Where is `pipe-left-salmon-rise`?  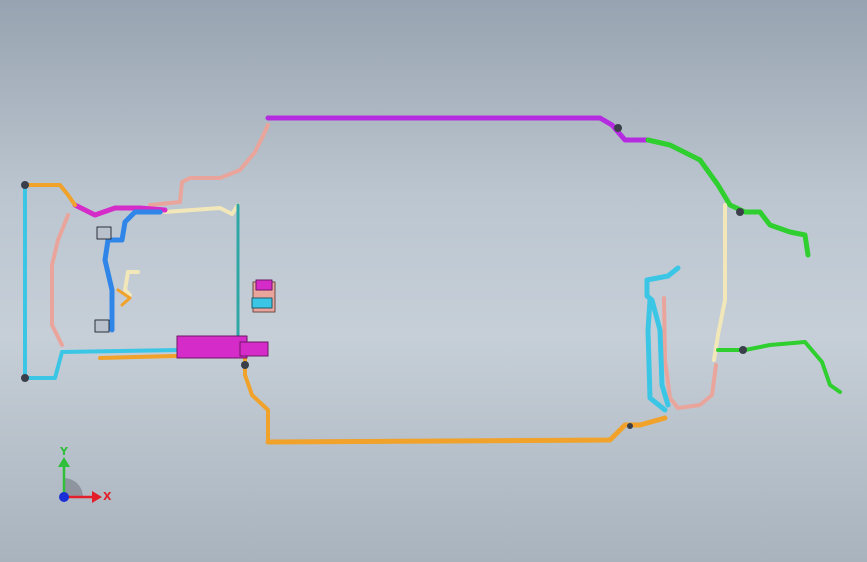
pipe-left-salmon-rise is located at coordinates (209, 165).